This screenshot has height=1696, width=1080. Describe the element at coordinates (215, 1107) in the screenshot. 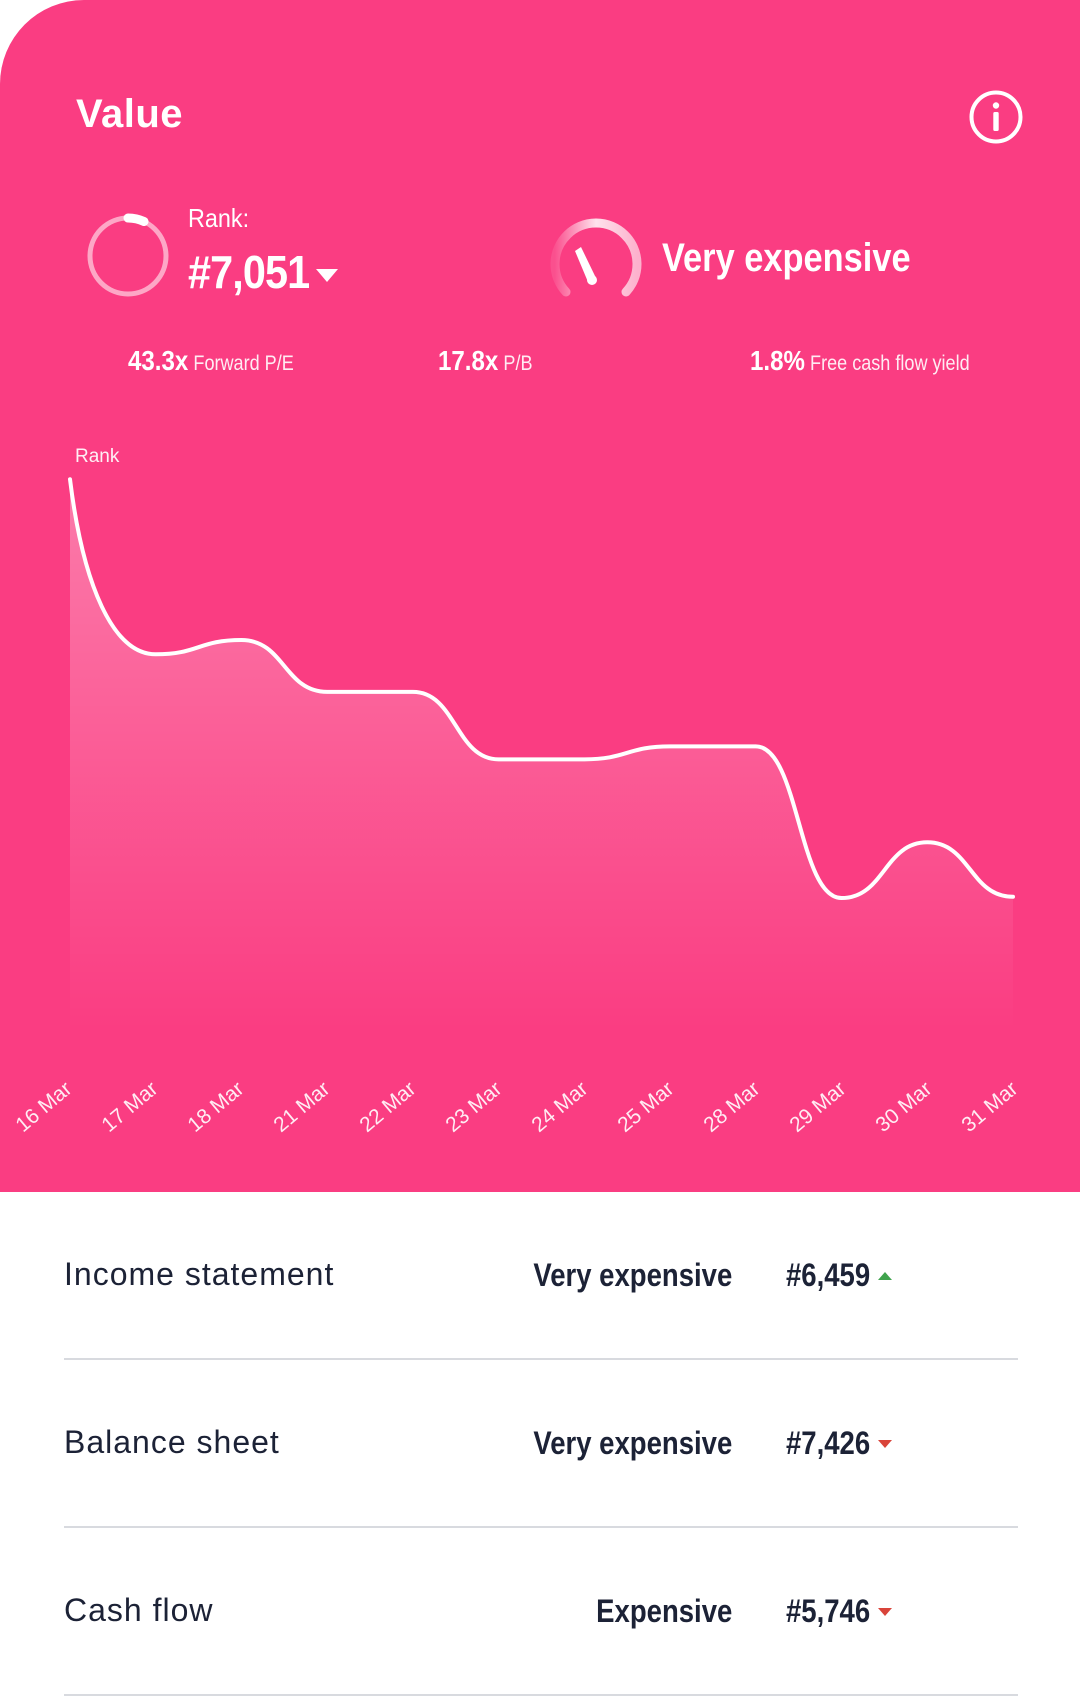

I see `x-tick-label: 18 Mar` at that location.